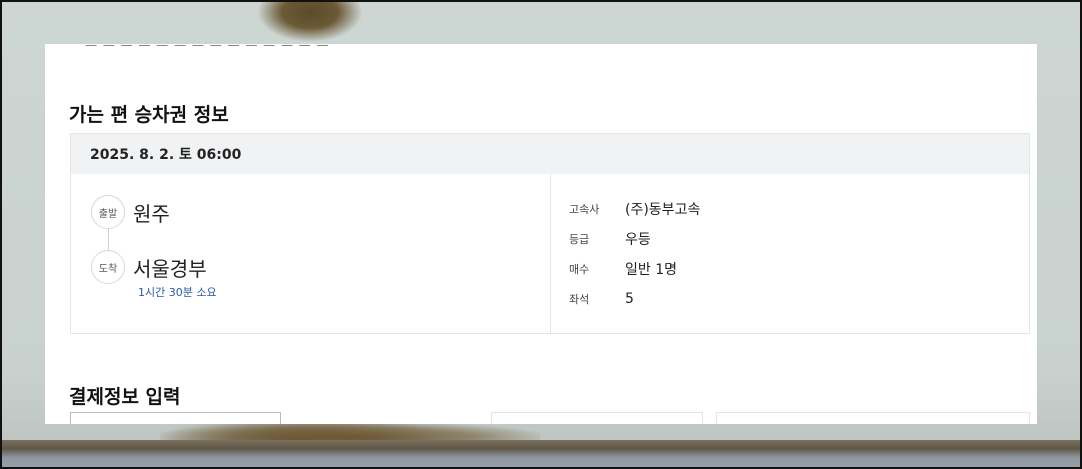 The width and height of the screenshot is (1082, 469). I want to click on detail-key: 좌석, so click(579, 299).